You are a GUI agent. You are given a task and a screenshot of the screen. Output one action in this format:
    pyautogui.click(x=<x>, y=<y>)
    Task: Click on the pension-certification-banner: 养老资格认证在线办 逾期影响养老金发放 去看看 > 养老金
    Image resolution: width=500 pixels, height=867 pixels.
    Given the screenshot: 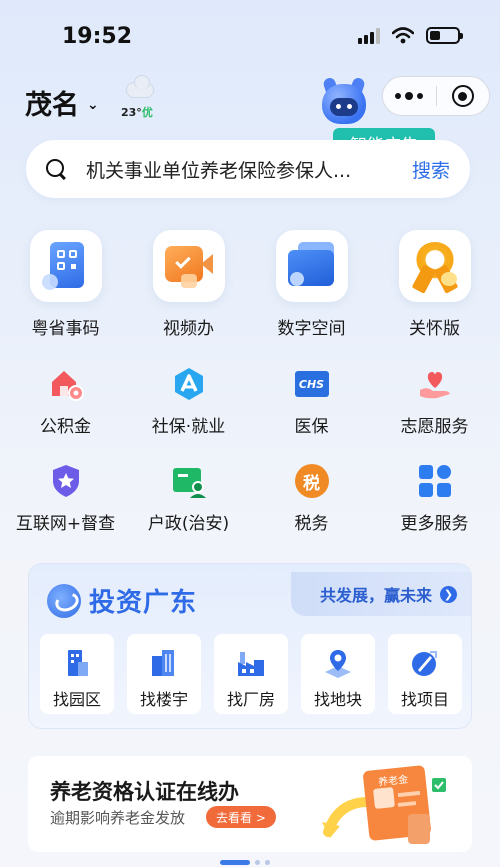 What is the action you would take?
    pyautogui.click(x=250, y=804)
    